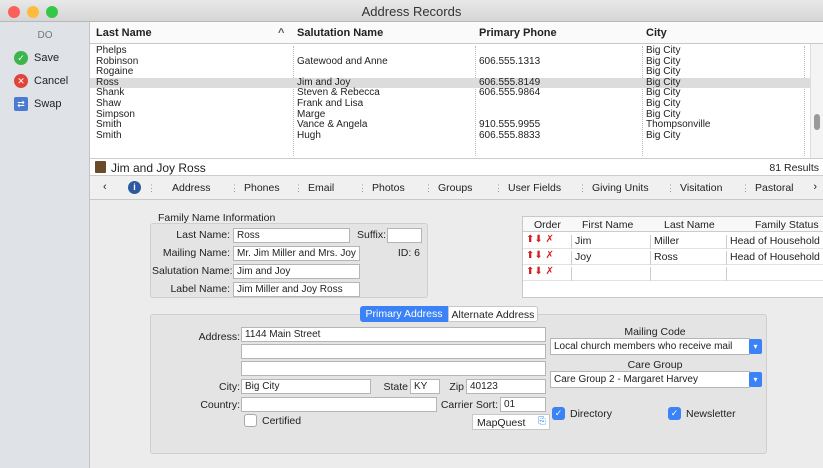 This screenshot has width=823, height=468. Describe the element at coordinates (291, 235) in the screenshot. I see `last-name-field: Ross` at that location.